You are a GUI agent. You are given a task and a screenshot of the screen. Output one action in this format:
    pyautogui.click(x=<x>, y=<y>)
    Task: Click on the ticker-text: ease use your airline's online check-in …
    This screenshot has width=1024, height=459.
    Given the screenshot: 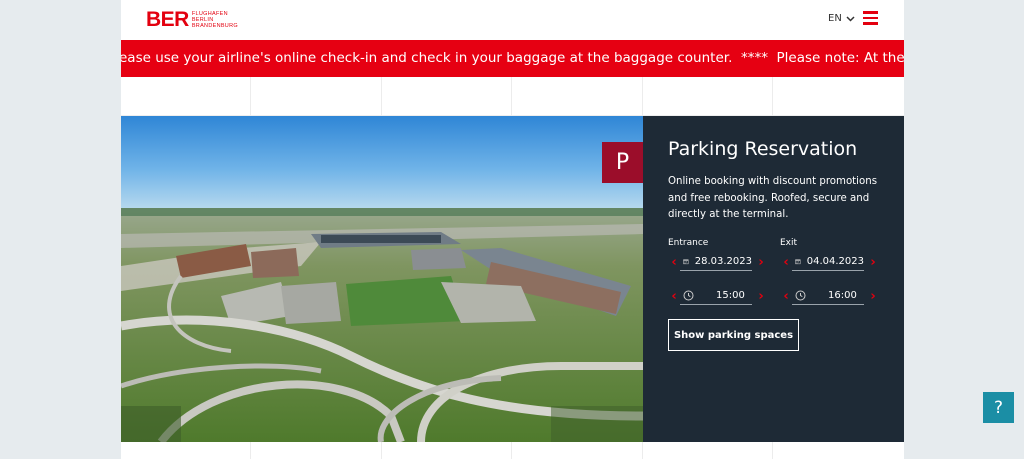 What is the action you would take?
    pyautogui.click(x=512, y=58)
    